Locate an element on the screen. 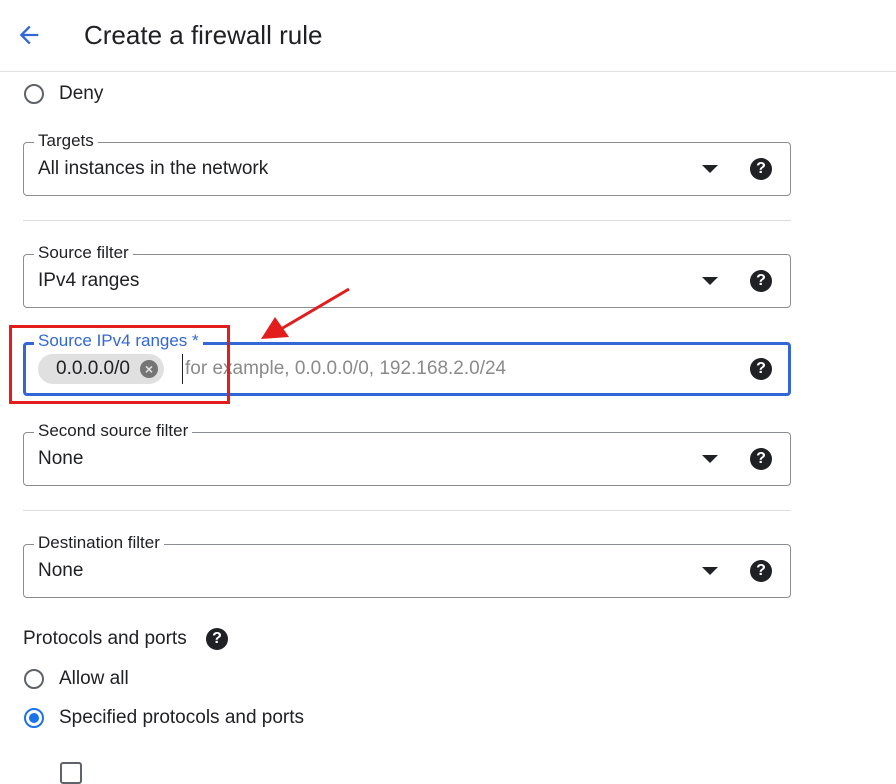  source-filter-label: Source filter is located at coordinates (83, 253).